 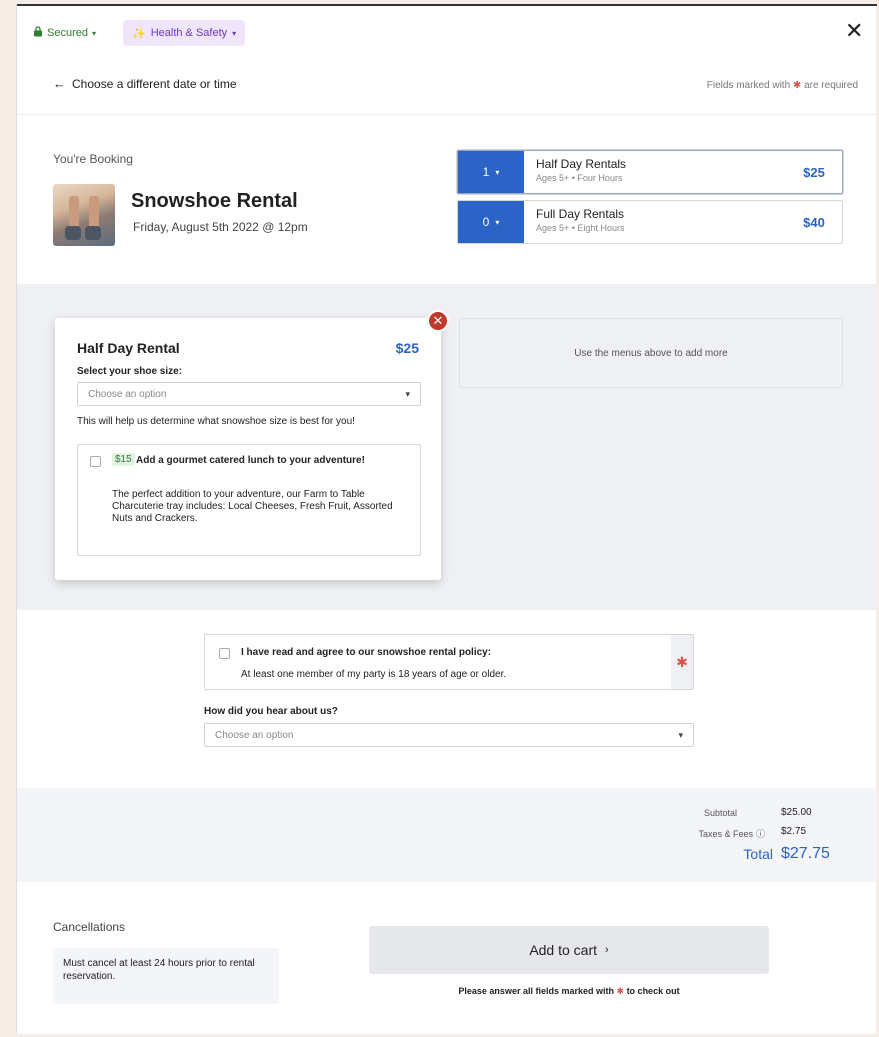 I want to click on add-to-cart-button: Add to cart ›, so click(x=569, y=950).